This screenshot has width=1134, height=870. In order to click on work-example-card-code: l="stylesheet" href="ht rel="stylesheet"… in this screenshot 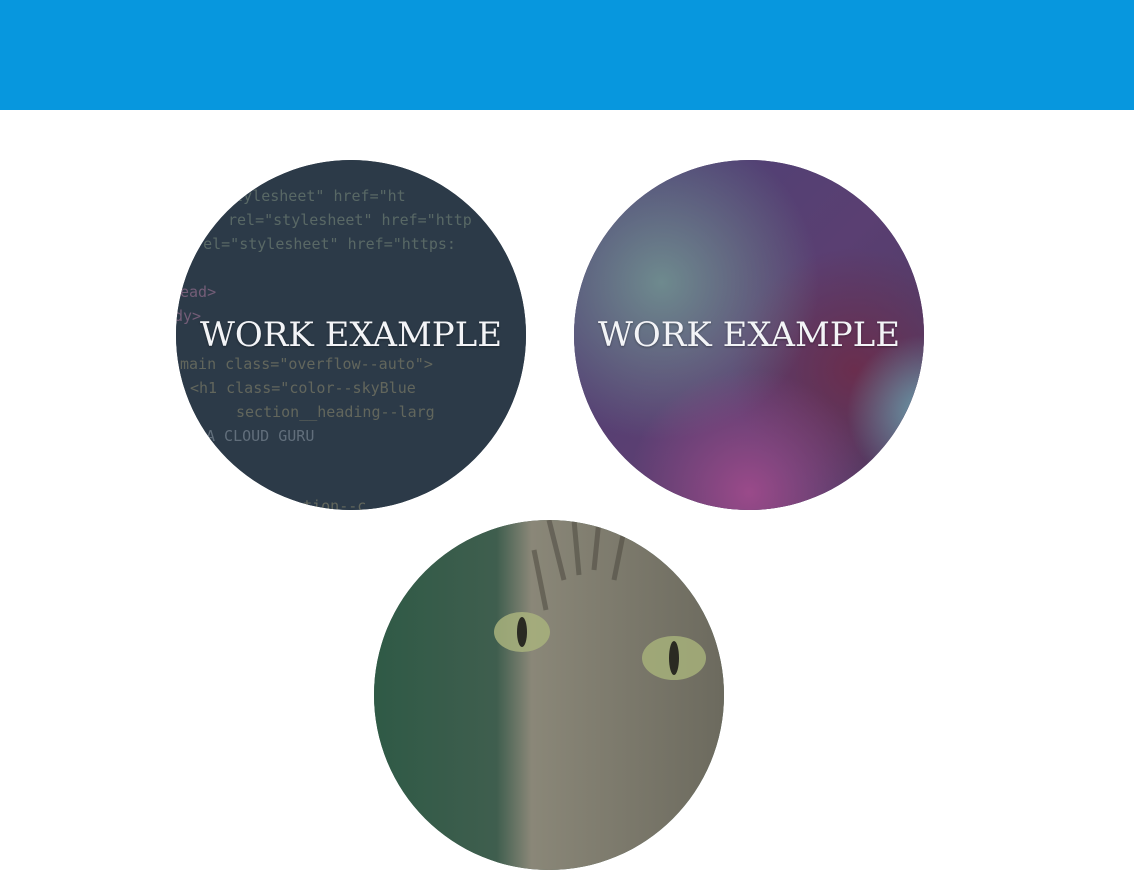, I will do `click(351, 335)`.